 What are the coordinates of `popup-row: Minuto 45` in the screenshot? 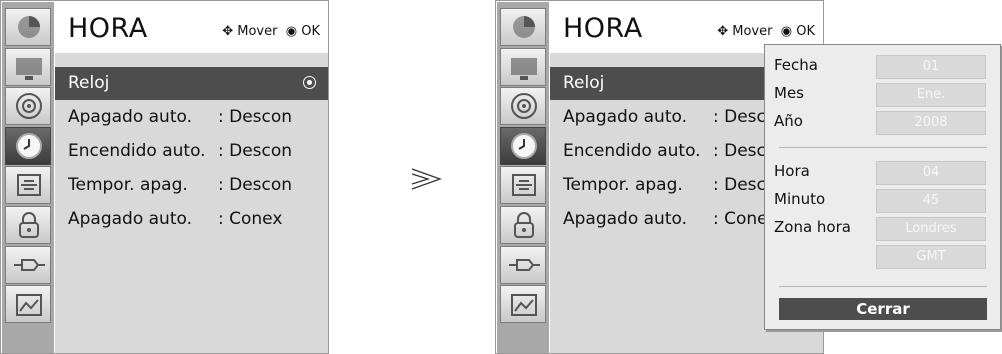 It's located at (883, 201).